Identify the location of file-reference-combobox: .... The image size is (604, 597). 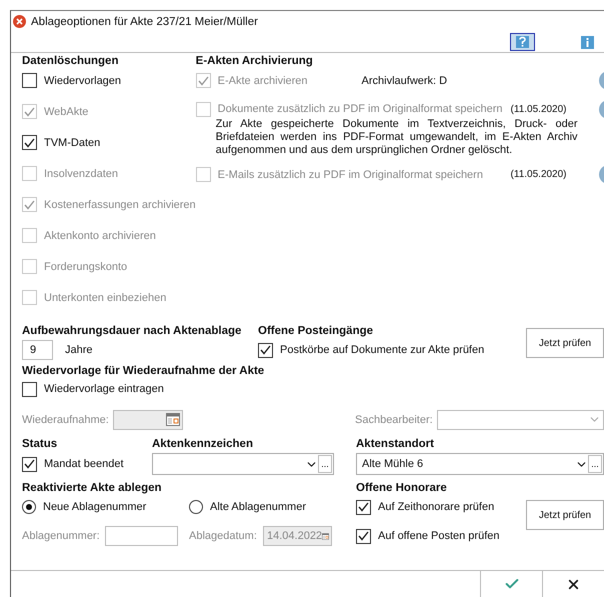
(243, 464).